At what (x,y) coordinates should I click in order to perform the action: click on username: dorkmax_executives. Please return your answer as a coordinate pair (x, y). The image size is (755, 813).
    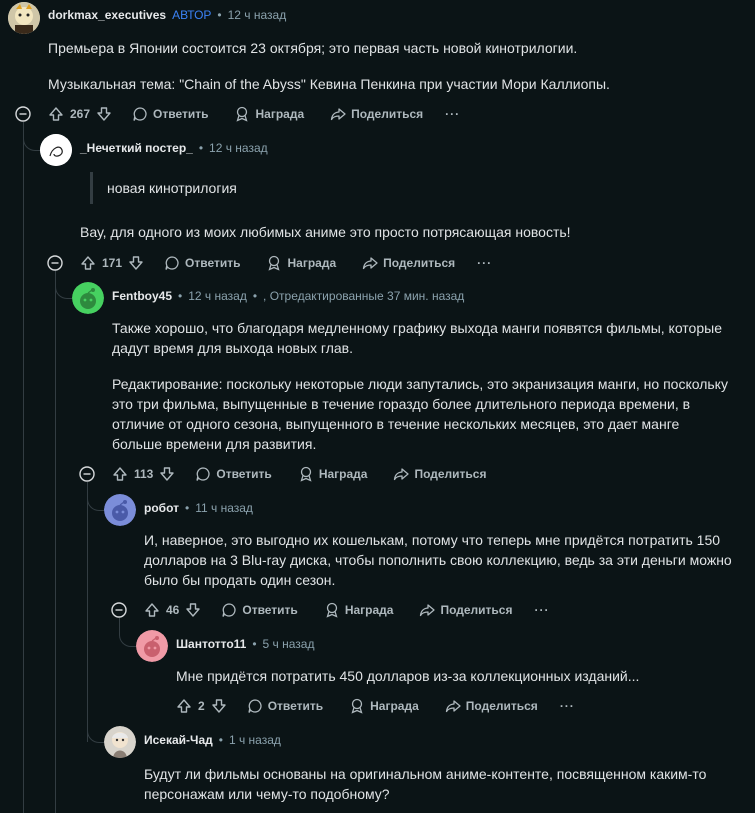
    Looking at the image, I should click on (107, 15).